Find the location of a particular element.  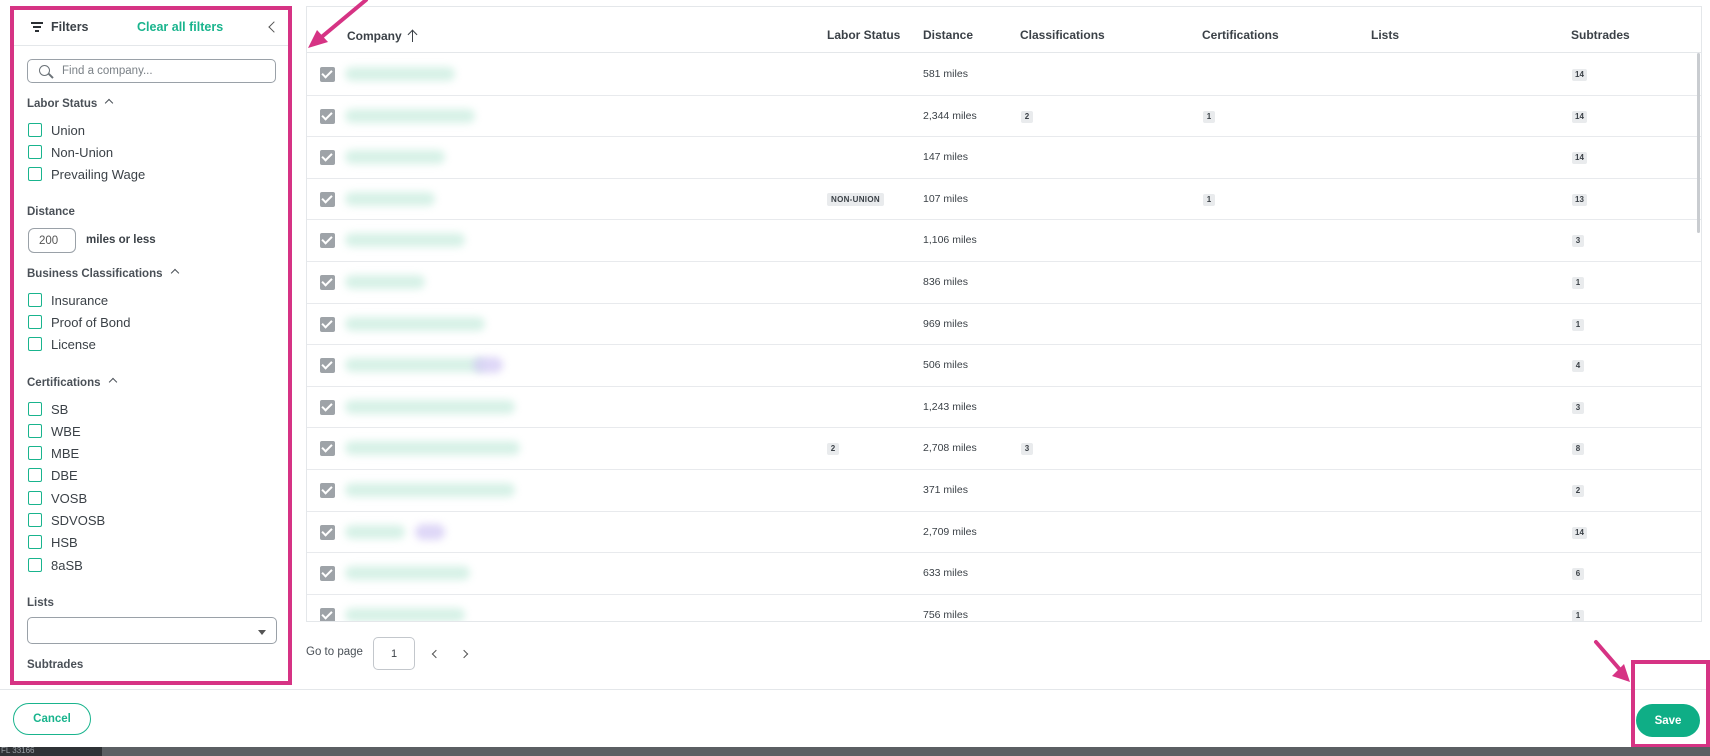

column-header-labor-status: Labor Status is located at coordinates (863, 35).